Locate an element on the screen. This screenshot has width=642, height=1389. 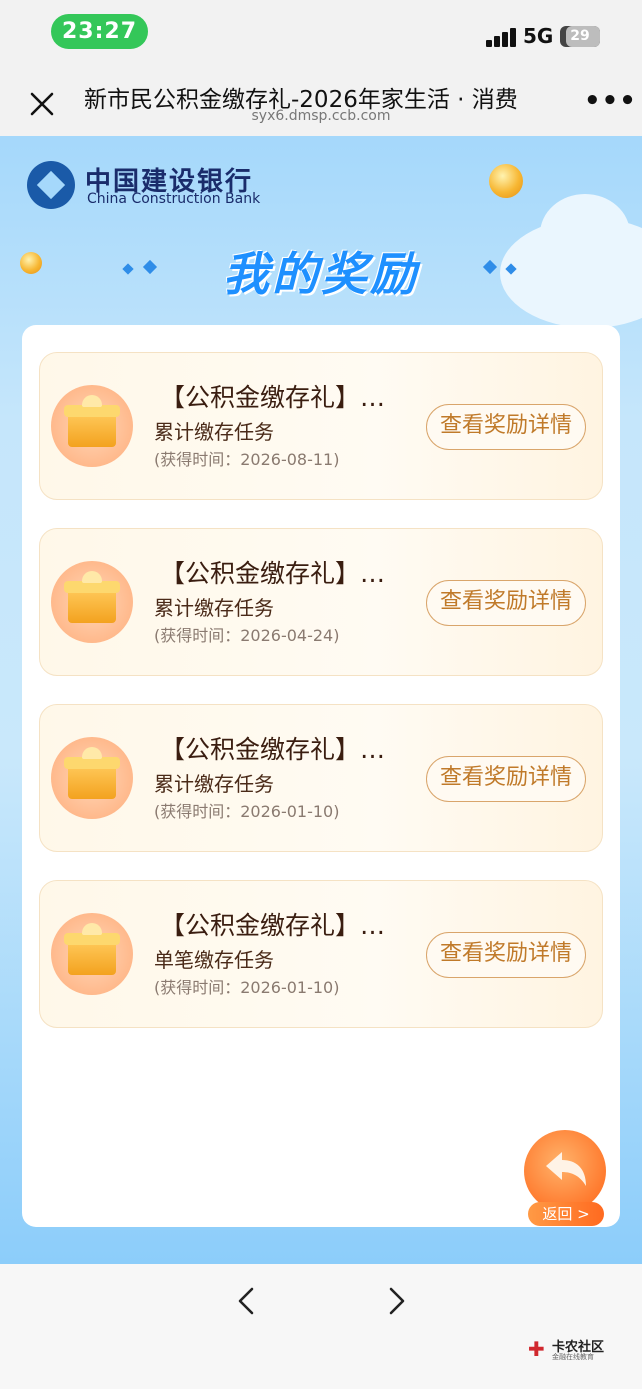
ccb-logo: 中国建设银行 China Construction Bank is located at coordinates (167, 186).